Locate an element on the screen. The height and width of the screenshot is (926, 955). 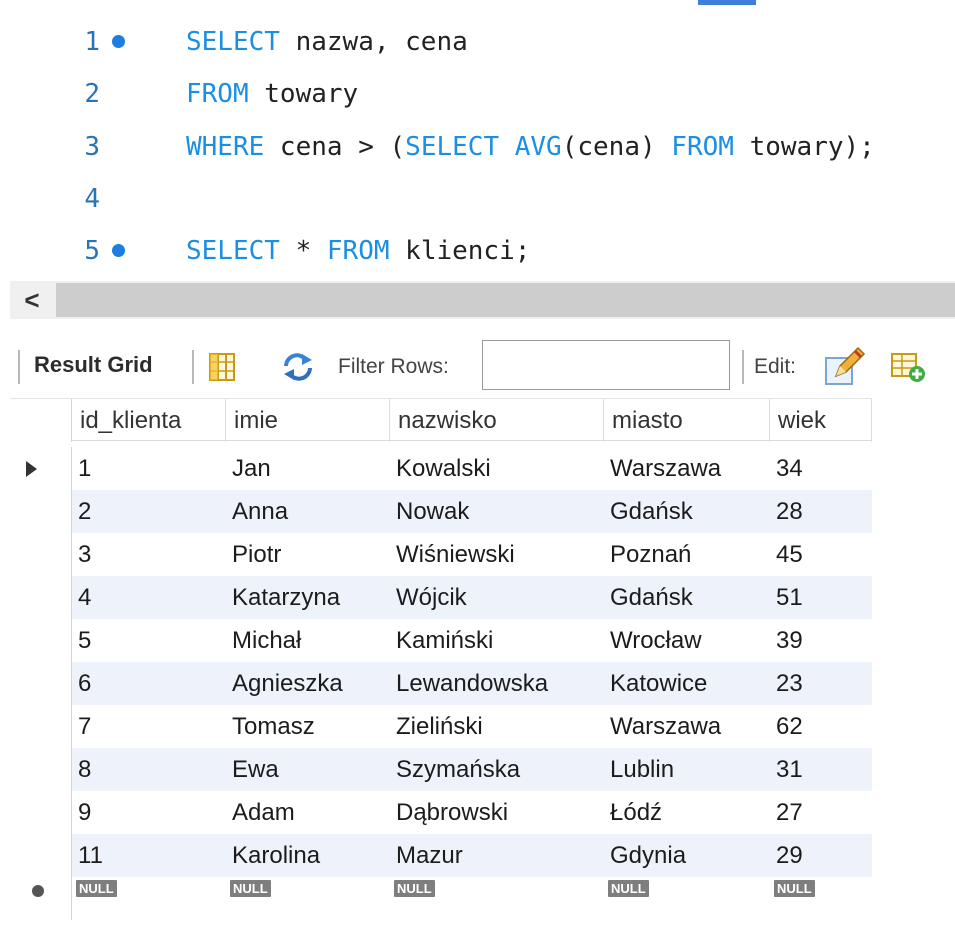
column-header-id-klienta: id_klienta is located at coordinates (149, 420).